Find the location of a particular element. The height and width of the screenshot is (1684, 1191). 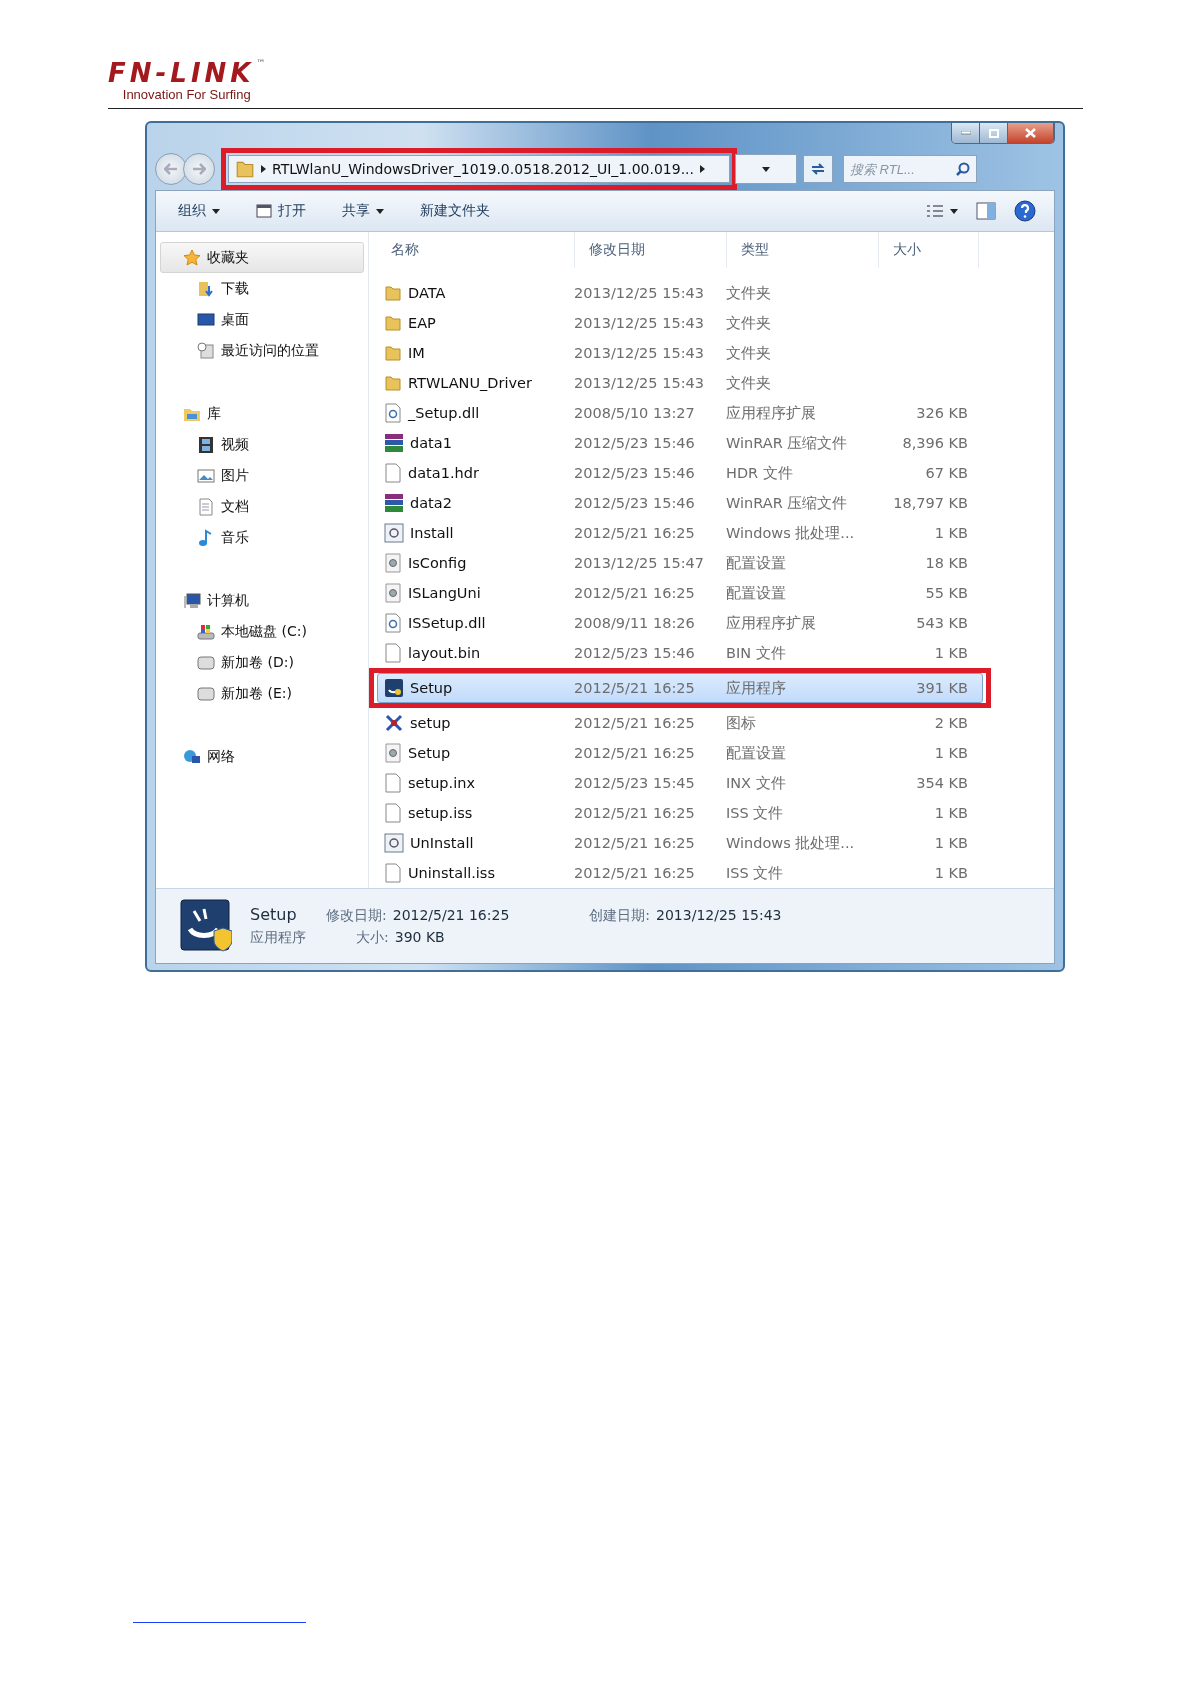

file-row: ISLangUni 2012/5/21 16:25 配置设置 55 KB is located at coordinates (677, 593).